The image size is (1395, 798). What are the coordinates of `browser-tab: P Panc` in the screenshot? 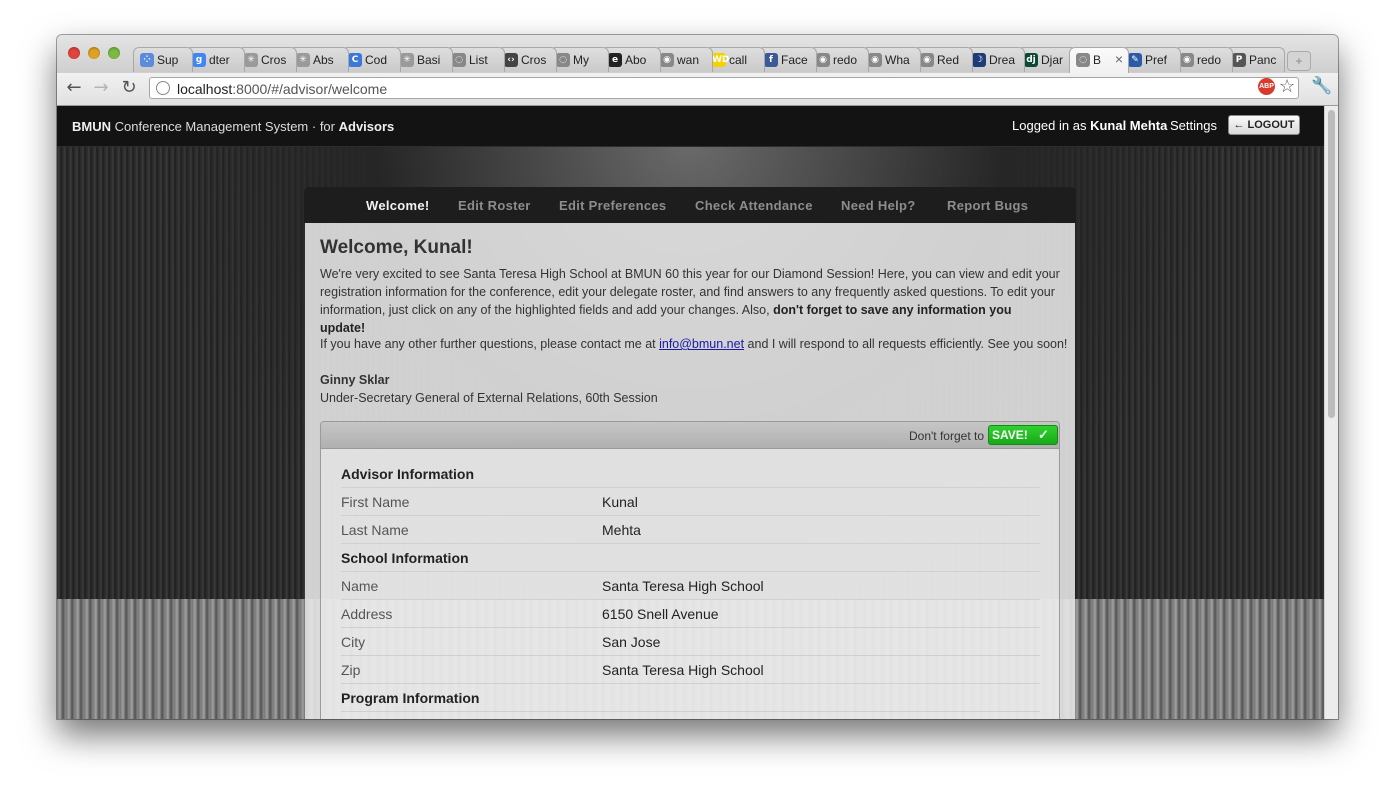 It's located at (1255, 59).